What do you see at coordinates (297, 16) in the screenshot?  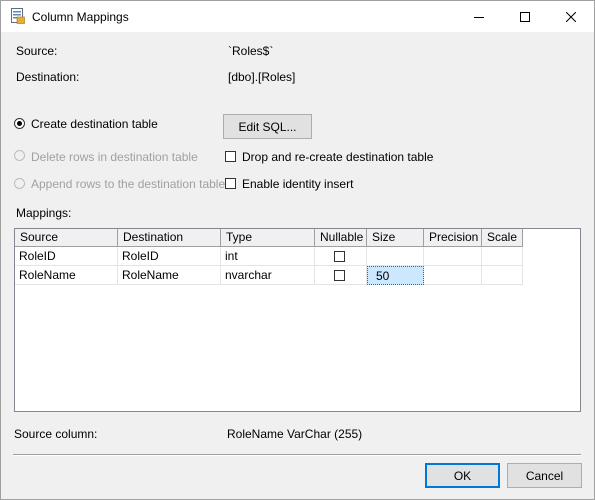 I see `title-bar: Column Mappings` at bounding box center [297, 16].